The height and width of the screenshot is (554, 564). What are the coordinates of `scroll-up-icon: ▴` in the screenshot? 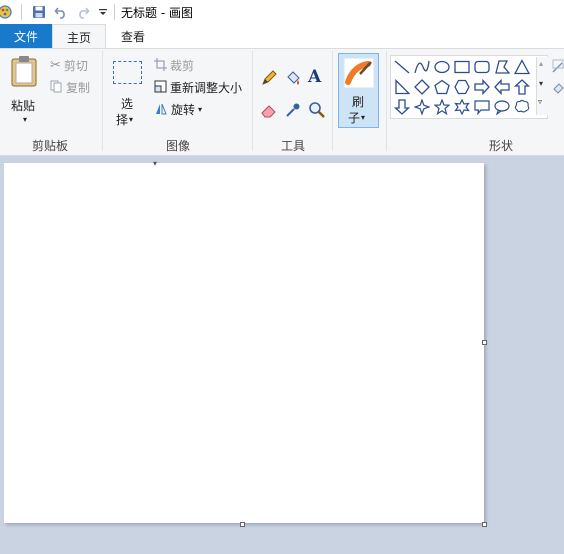 It's located at (541, 63).